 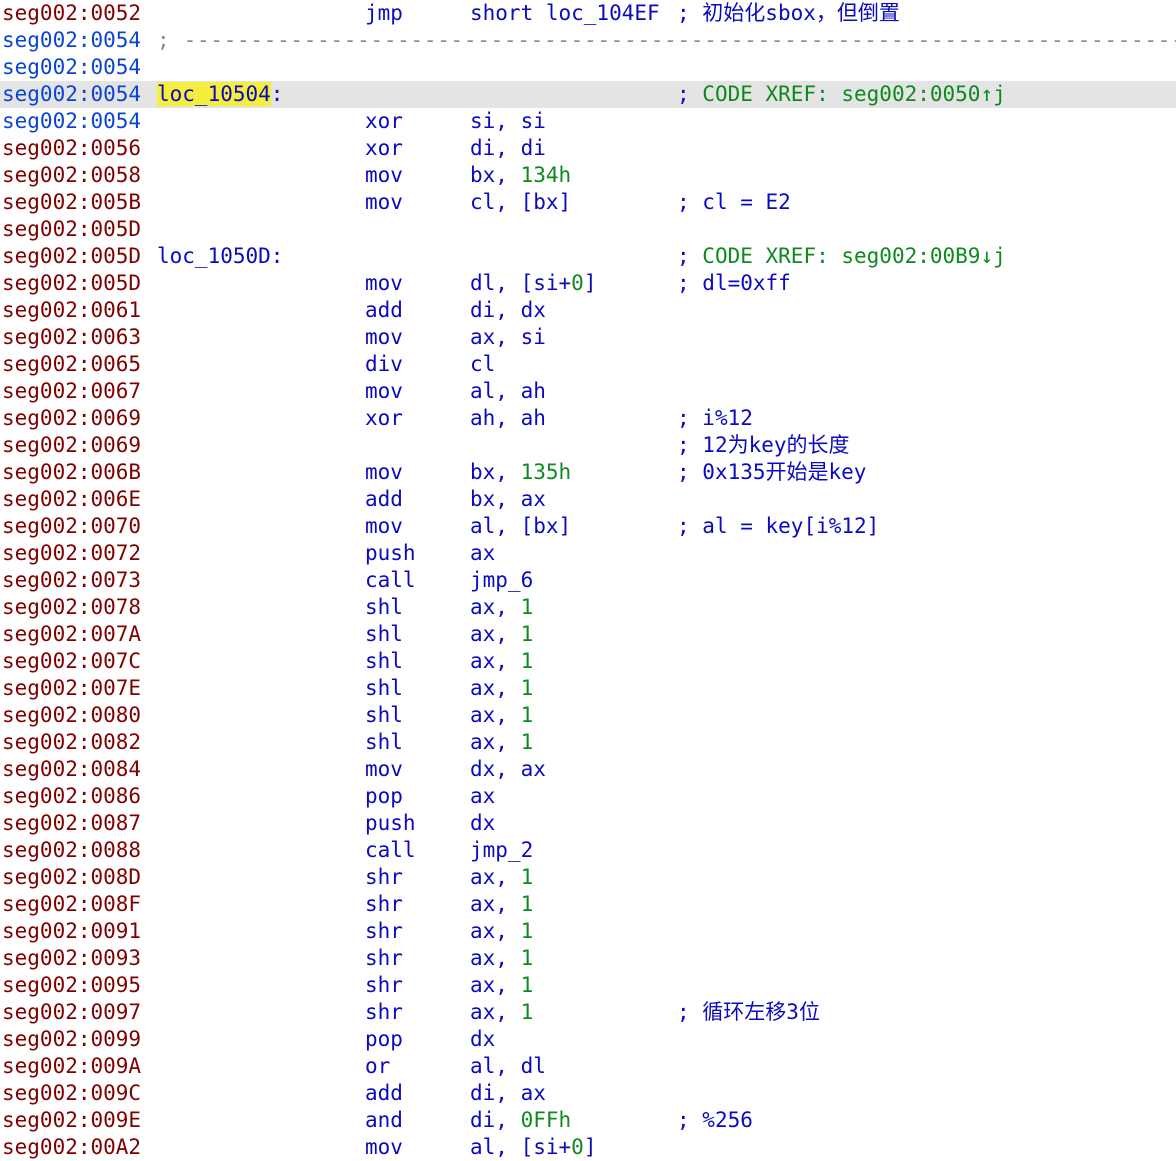 I want to click on instruction-mnemonic: and, so click(x=384, y=1120).